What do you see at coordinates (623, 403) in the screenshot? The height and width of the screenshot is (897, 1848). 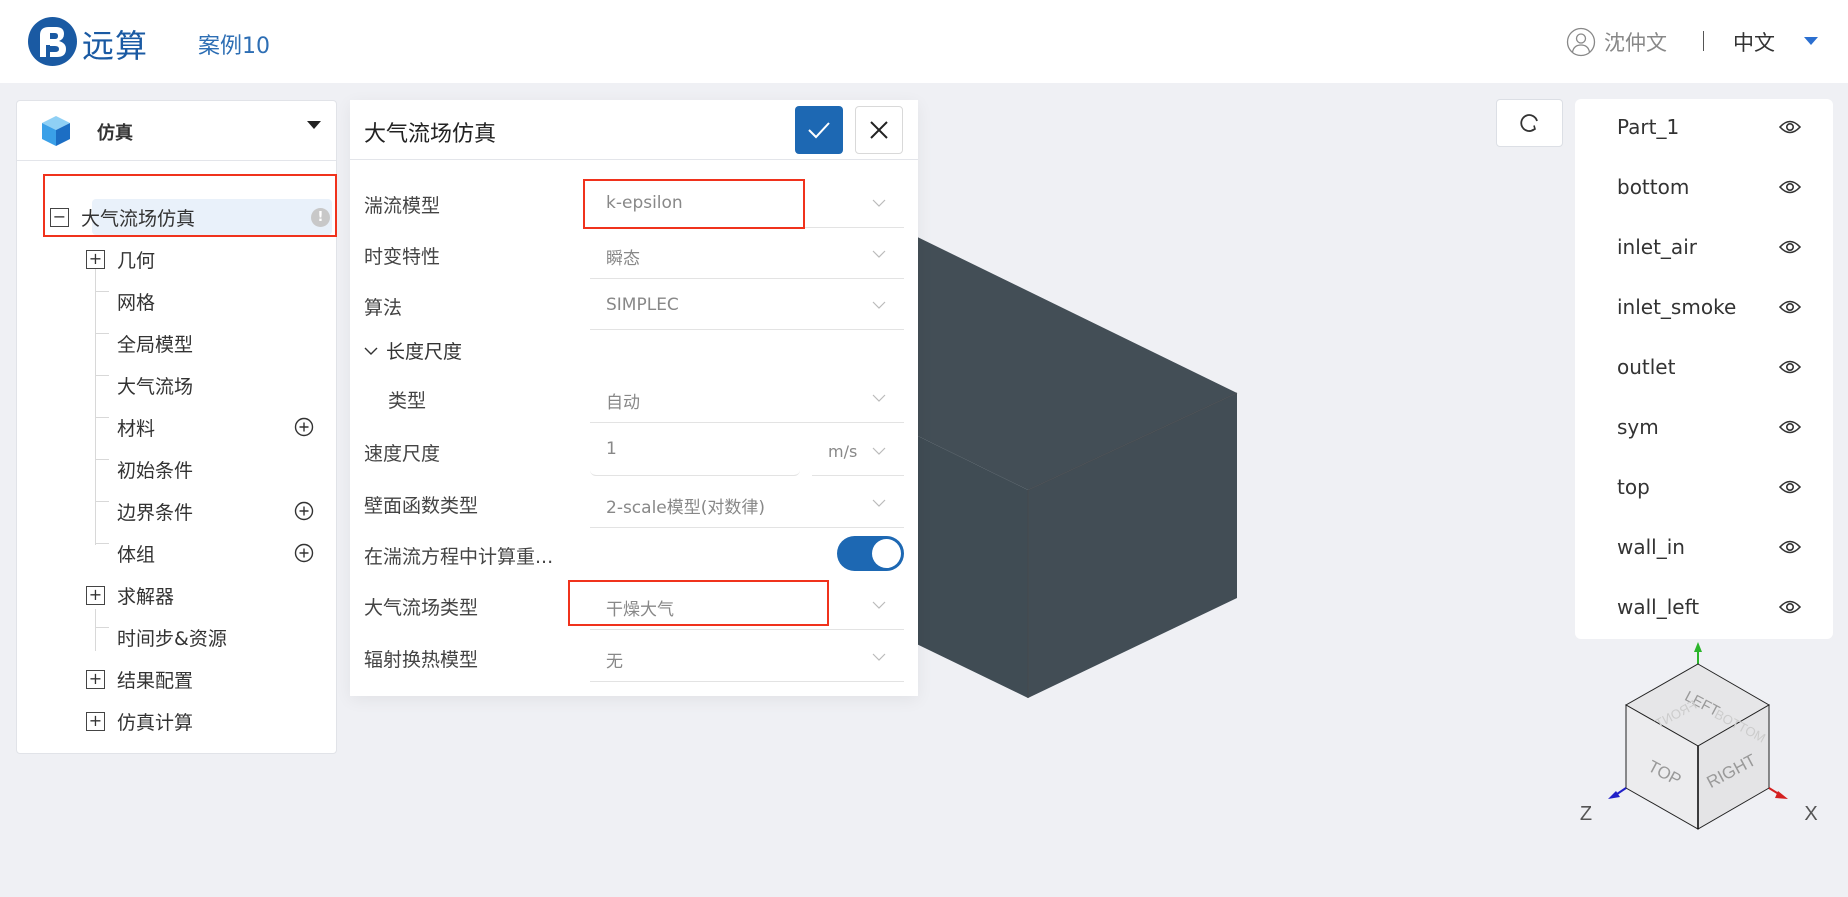 I see `select-value: 自动` at bounding box center [623, 403].